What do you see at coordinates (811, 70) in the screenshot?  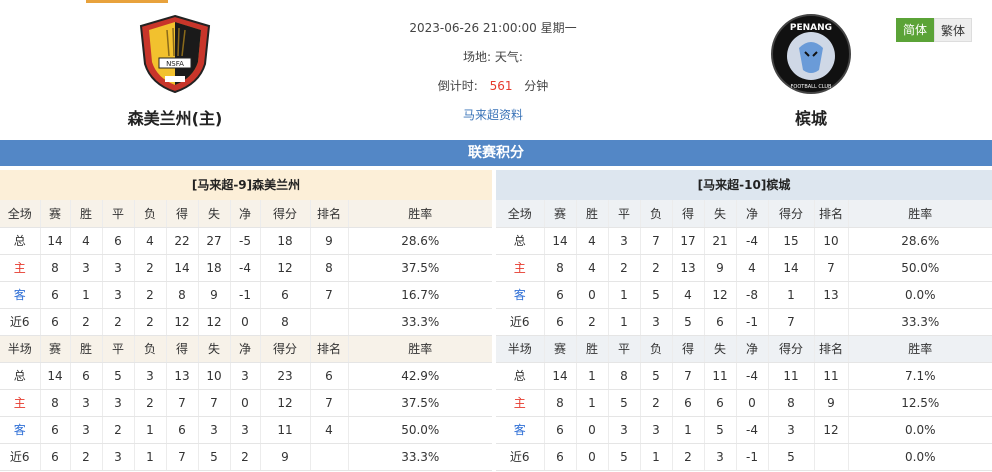 I see `away-team: PENANG FOOTBALL CLUB 槟城` at bounding box center [811, 70].